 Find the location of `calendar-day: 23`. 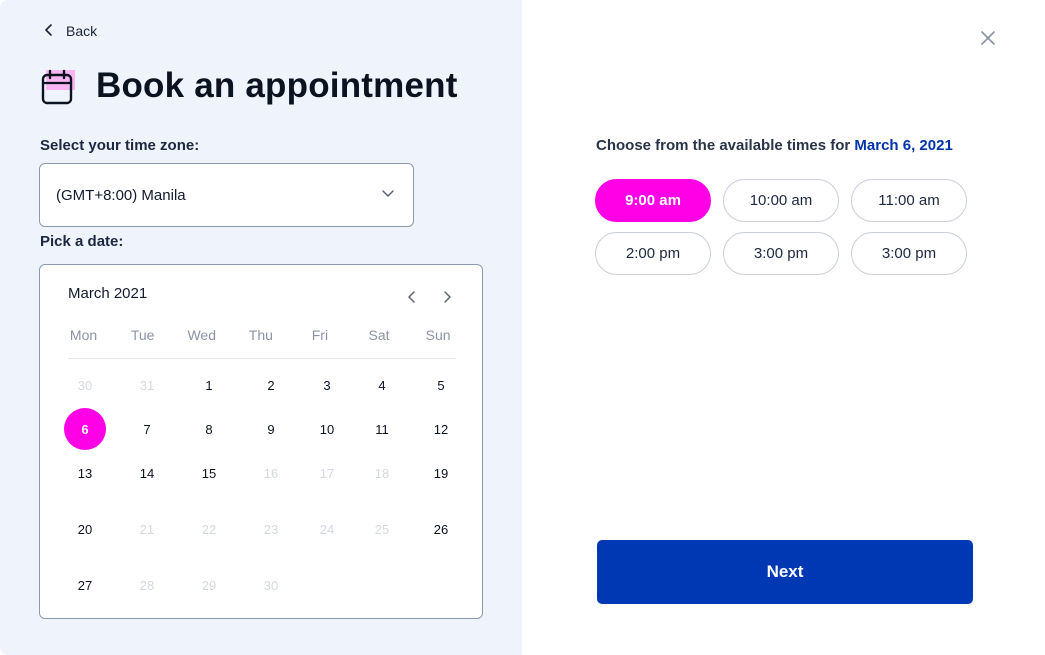

calendar-day: 23 is located at coordinates (271, 529).